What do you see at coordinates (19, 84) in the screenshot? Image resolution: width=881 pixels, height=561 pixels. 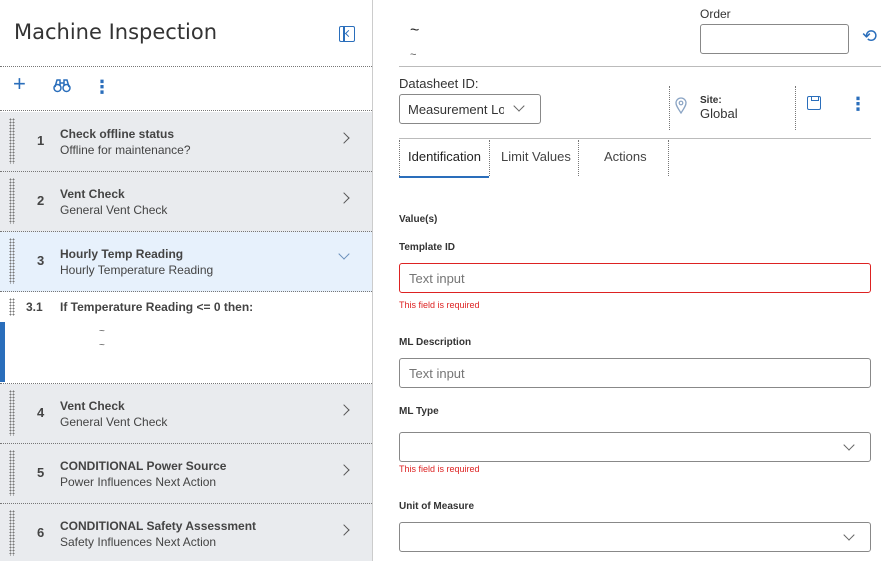 I see `plus-icon: +` at bounding box center [19, 84].